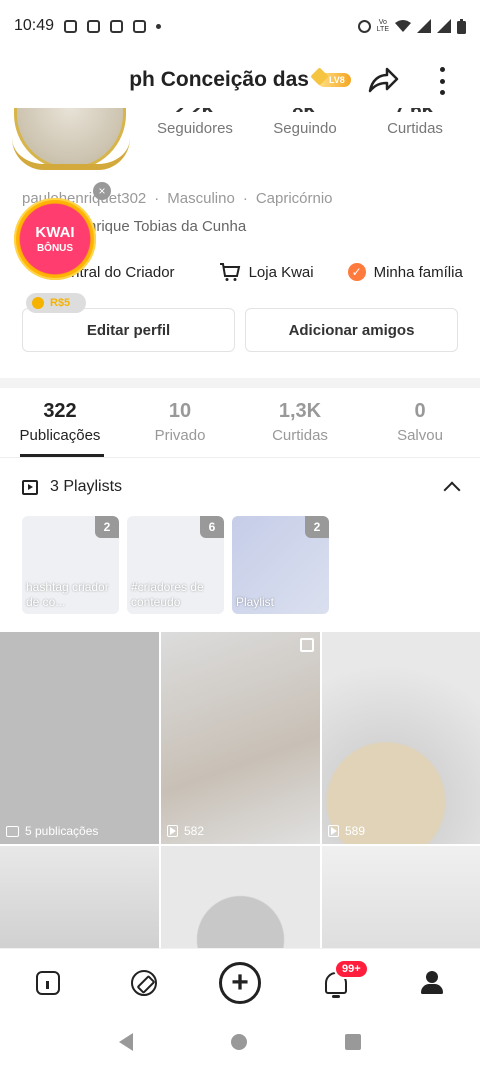  I want to click on share-button, so click(383, 81).